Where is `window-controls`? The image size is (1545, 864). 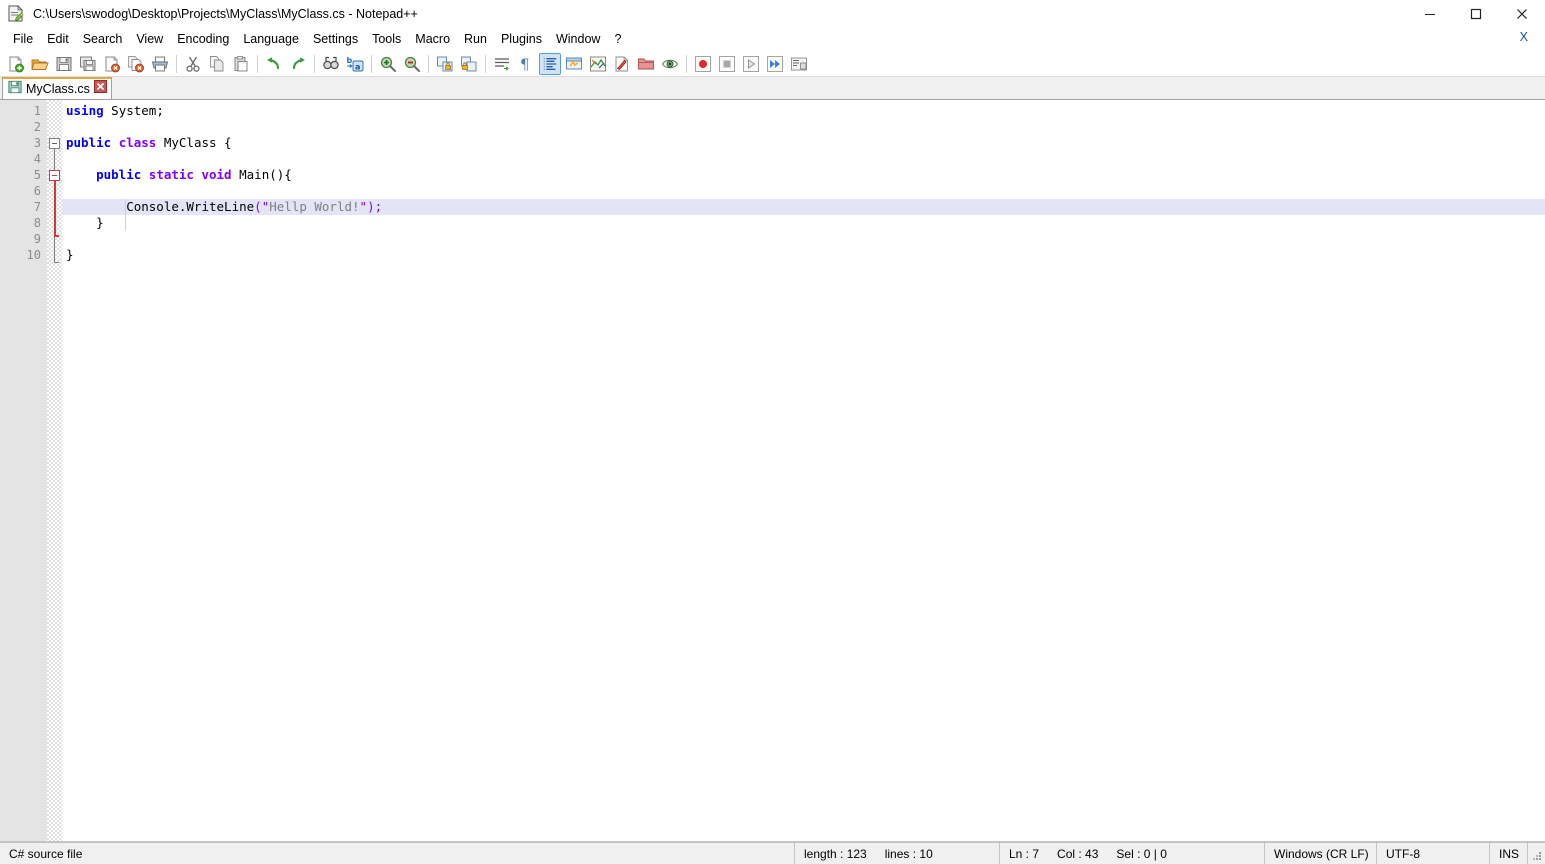
window-controls is located at coordinates (1476, 14).